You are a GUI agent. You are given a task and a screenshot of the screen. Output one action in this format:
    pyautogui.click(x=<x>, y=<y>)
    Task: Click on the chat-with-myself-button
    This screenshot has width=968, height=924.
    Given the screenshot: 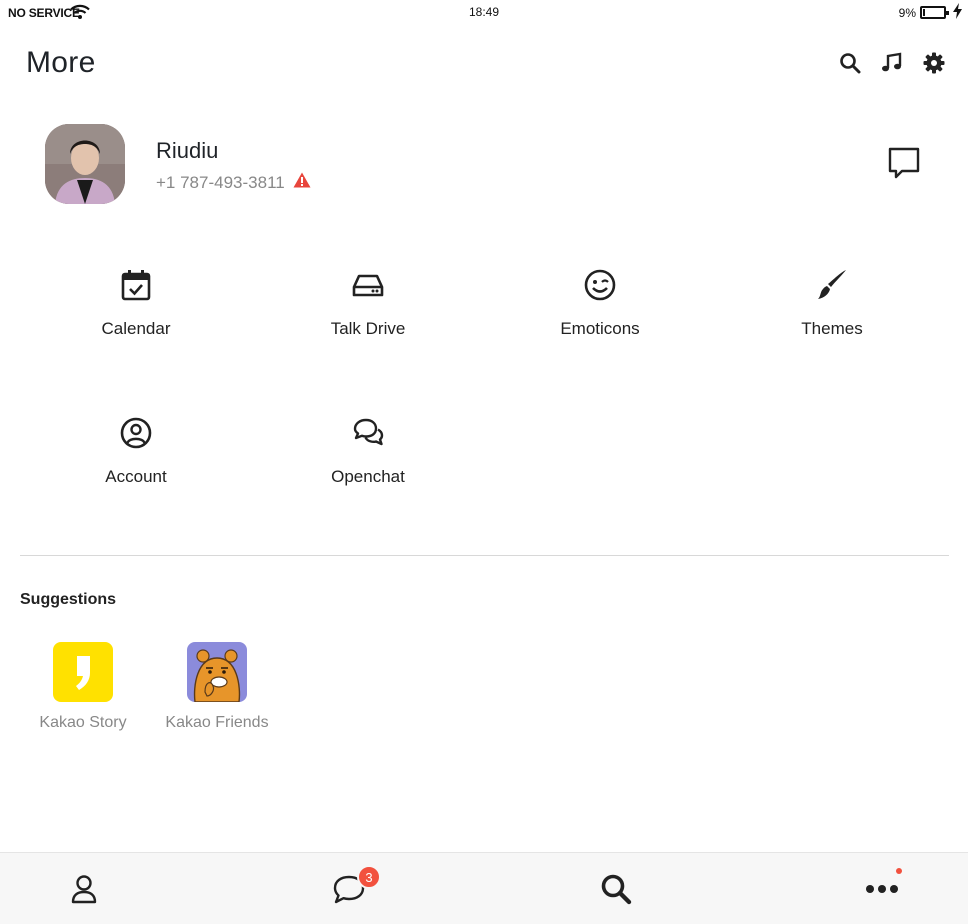 What is the action you would take?
    pyautogui.click(x=904, y=163)
    